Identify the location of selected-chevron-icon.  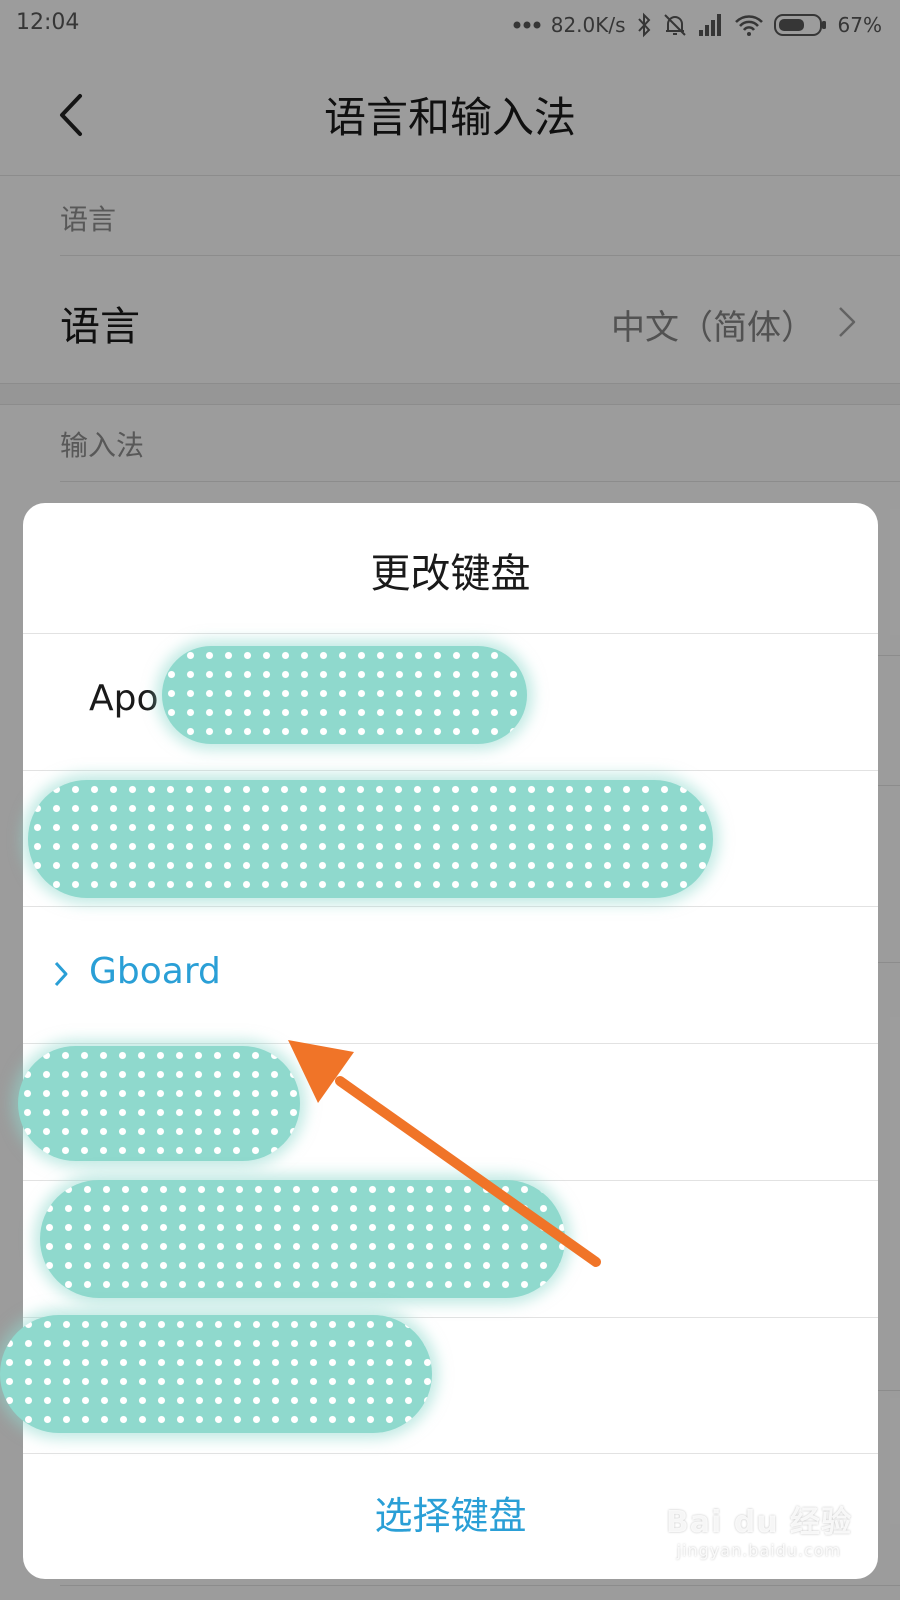
(61, 974).